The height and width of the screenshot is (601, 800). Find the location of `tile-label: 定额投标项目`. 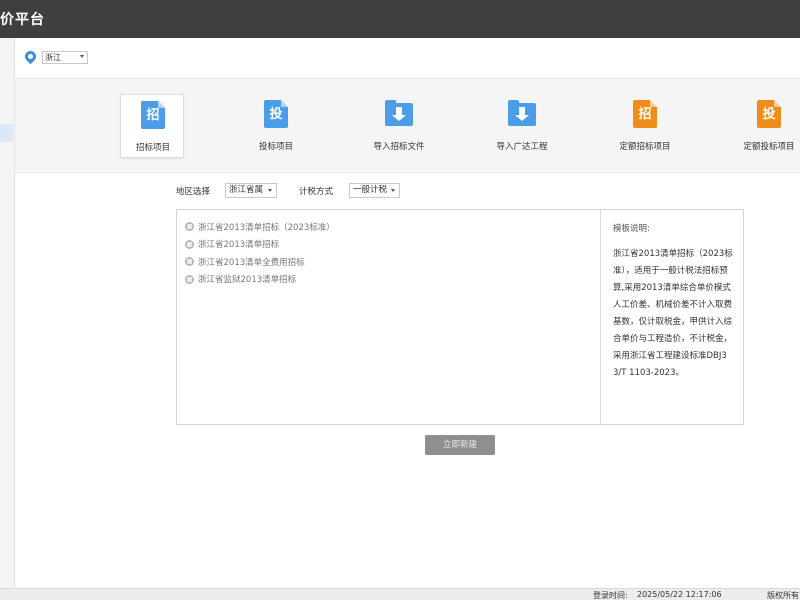

tile-label: 定额投标项目 is located at coordinates (769, 147).